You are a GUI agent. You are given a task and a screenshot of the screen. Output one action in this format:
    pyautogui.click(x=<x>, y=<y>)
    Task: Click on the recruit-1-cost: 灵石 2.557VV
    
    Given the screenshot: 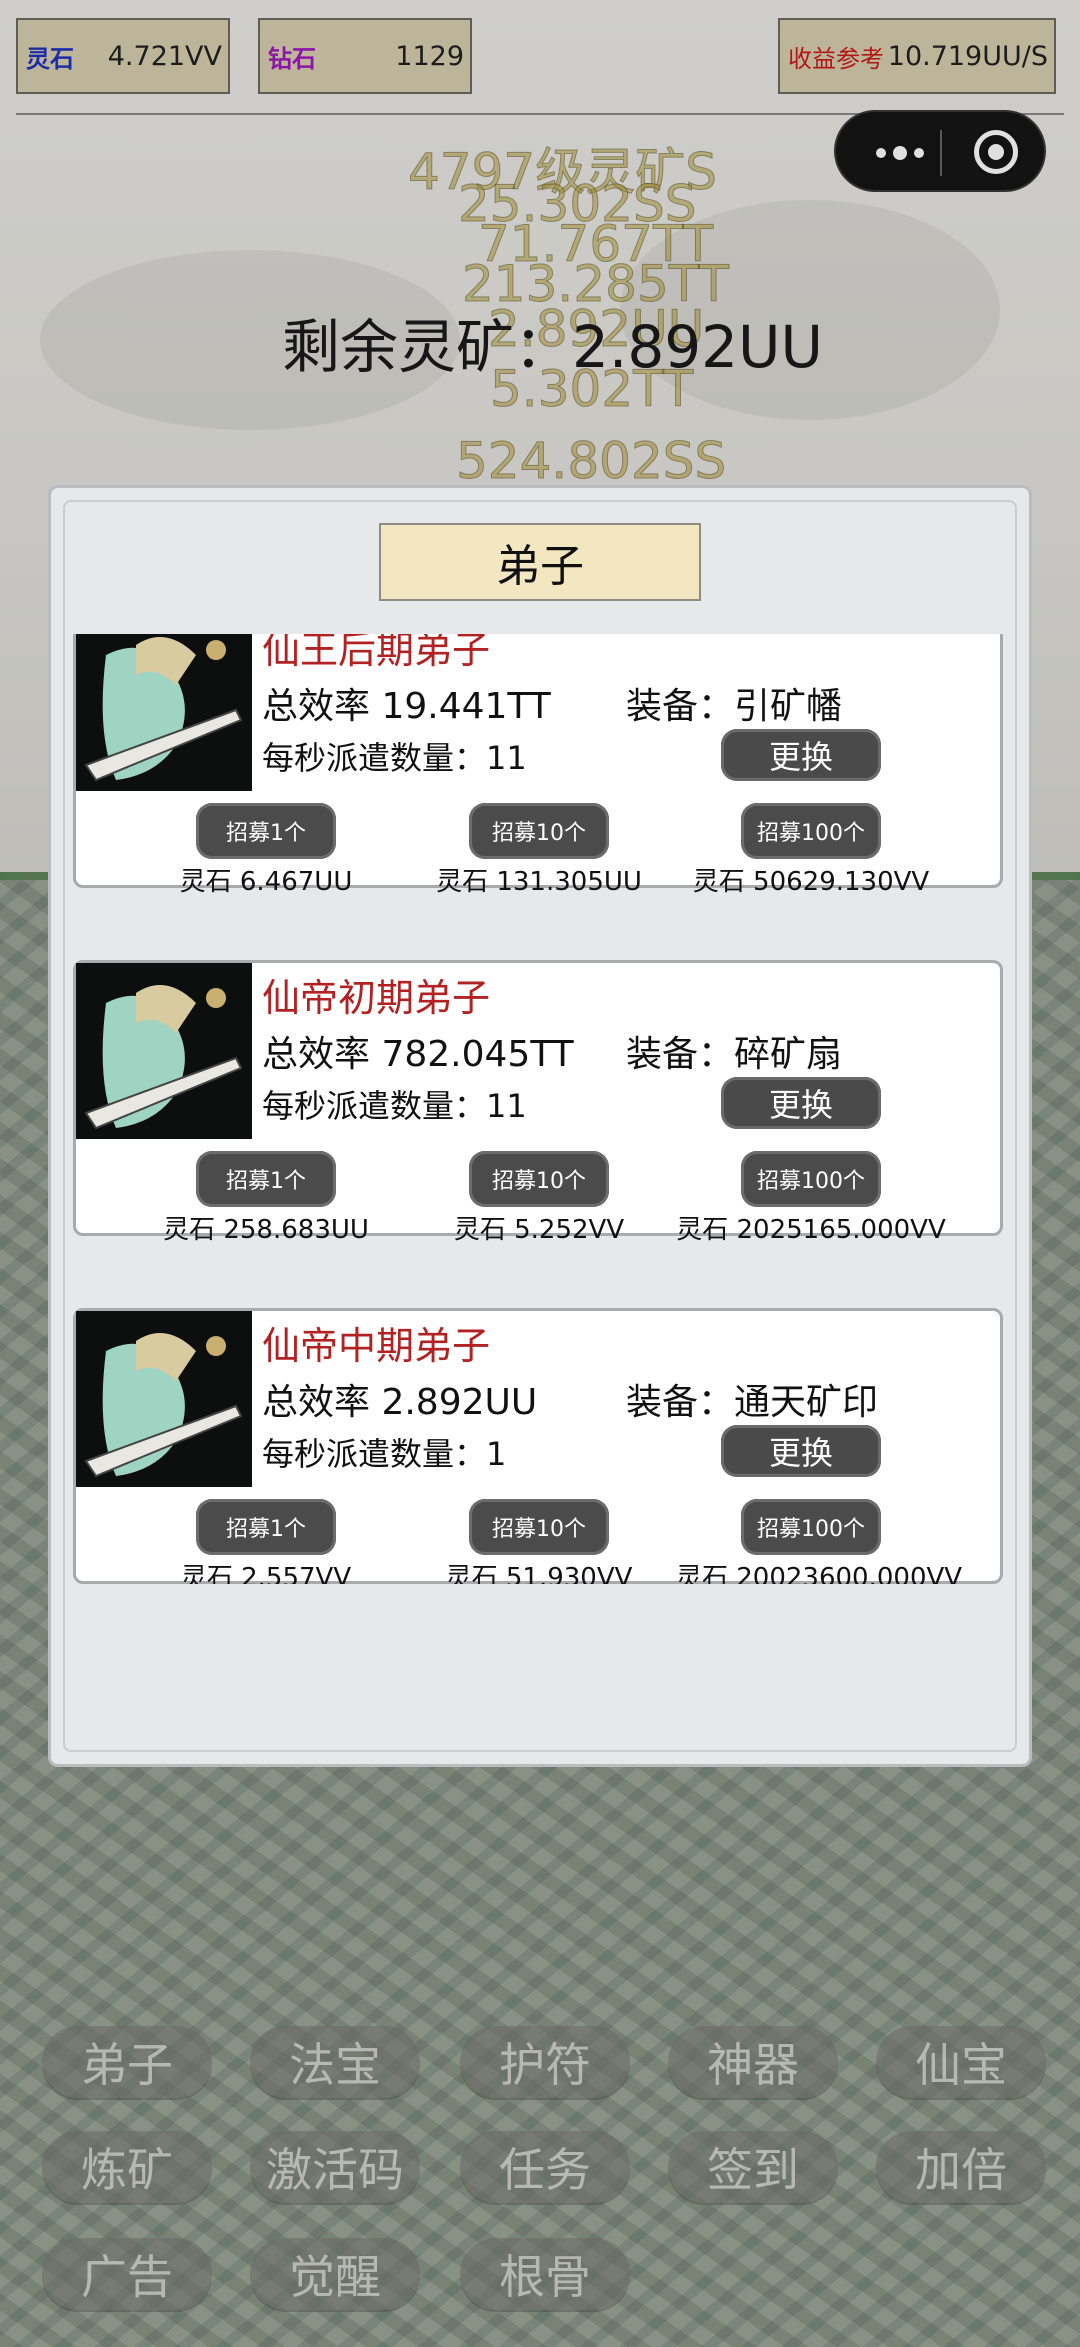 What is the action you would take?
    pyautogui.click(x=266, y=1573)
    